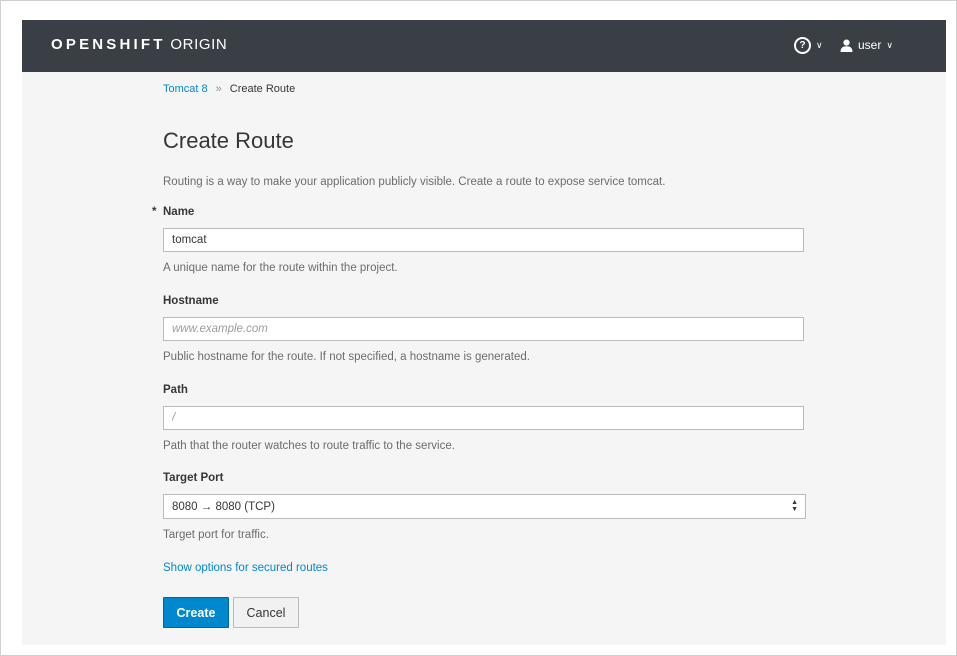 The width and height of the screenshot is (957, 656). What do you see at coordinates (216, 535) in the screenshot?
I see `target-port-help: Target port for traffic.` at bounding box center [216, 535].